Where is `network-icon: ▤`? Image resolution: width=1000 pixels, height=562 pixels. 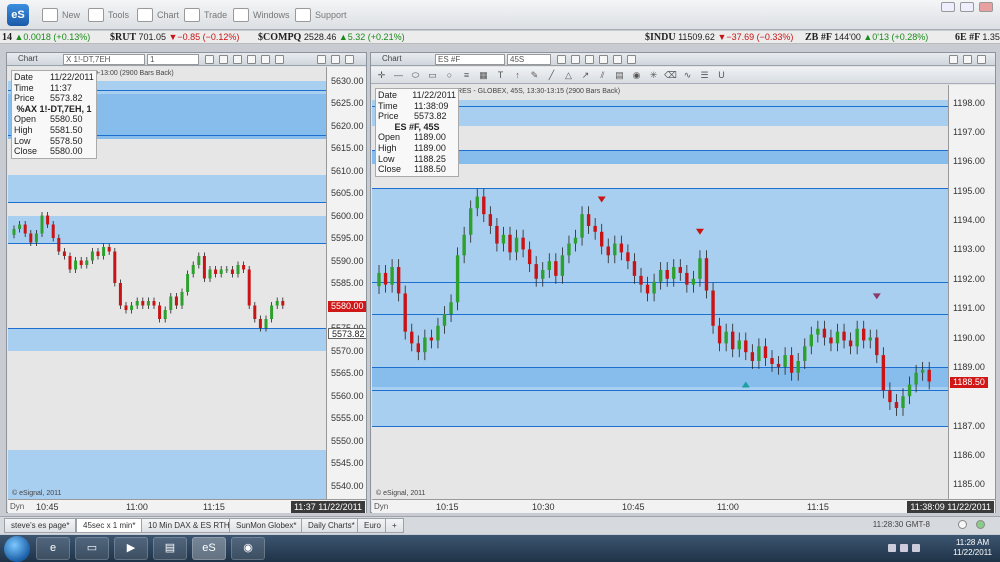
network-icon: ▤ is located at coordinates (170, 548).